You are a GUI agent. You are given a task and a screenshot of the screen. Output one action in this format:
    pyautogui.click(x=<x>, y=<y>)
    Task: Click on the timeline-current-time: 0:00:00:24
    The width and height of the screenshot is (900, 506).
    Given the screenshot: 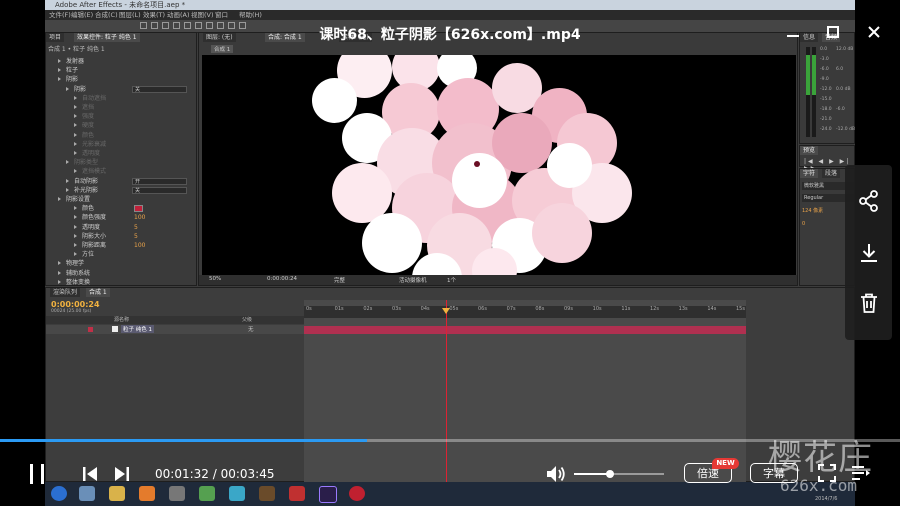 What is the action you would take?
    pyautogui.click(x=75, y=304)
    